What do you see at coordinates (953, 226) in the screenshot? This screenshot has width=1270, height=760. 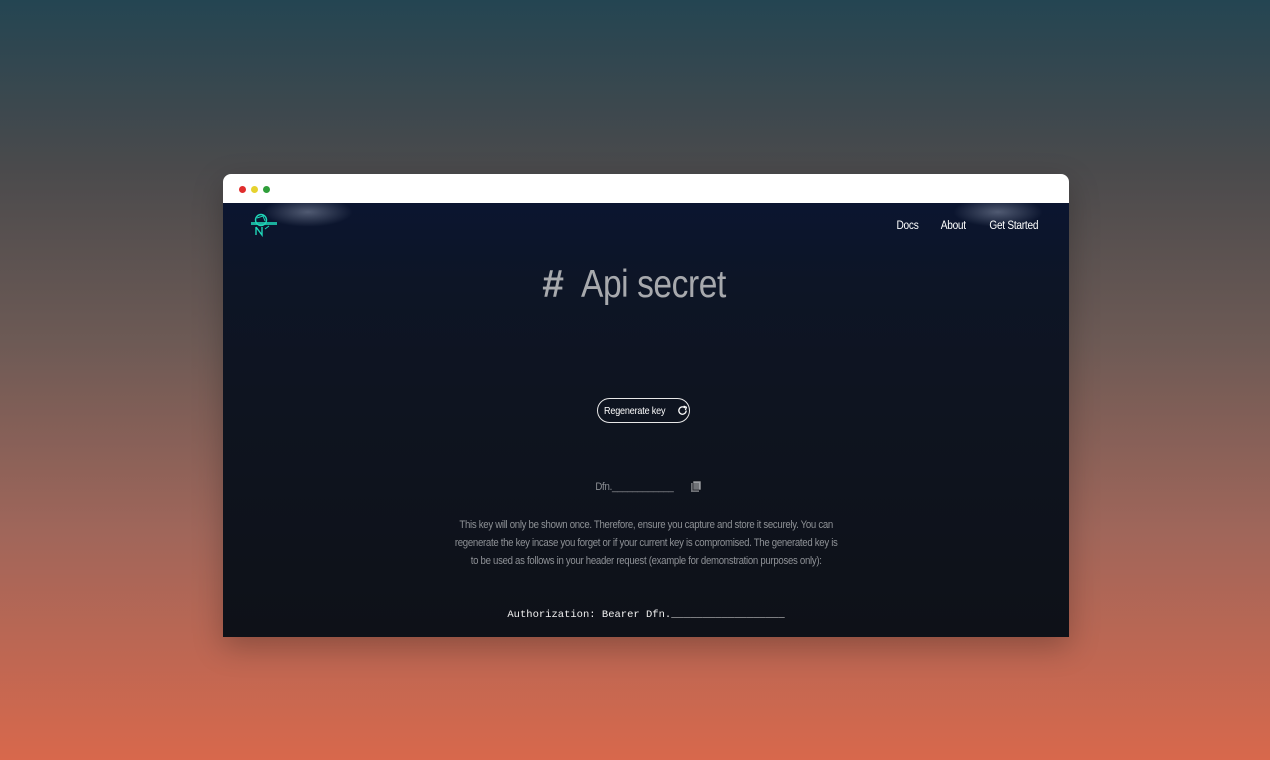 I see `nav-about-link: About` at bounding box center [953, 226].